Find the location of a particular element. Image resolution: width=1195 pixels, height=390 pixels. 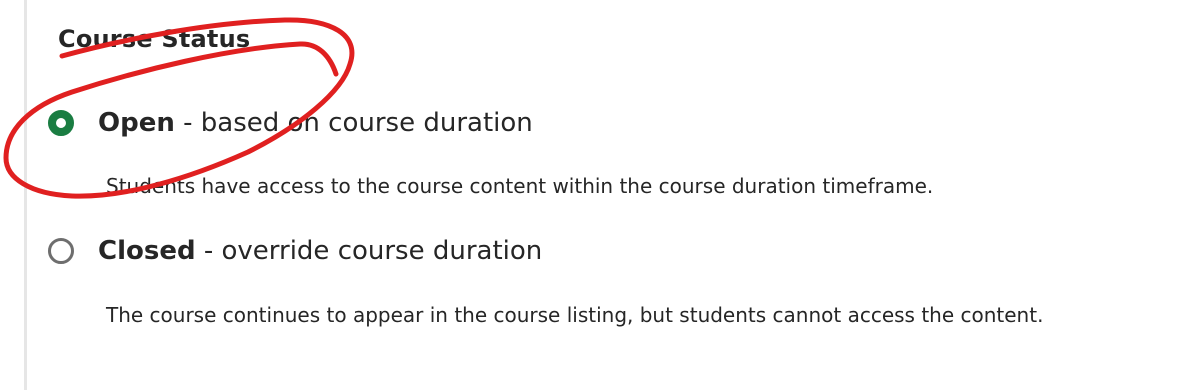

radio-label-closed-name: Closed is located at coordinates (147, 251).